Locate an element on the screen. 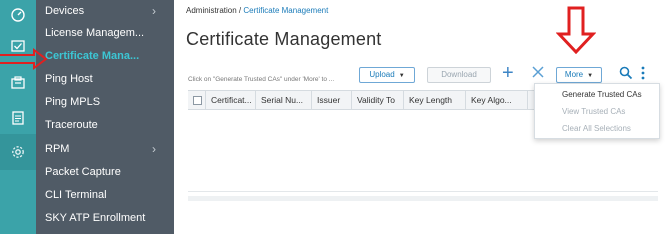 The image size is (668, 240). icon-rail is located at coordinates (18, 117).